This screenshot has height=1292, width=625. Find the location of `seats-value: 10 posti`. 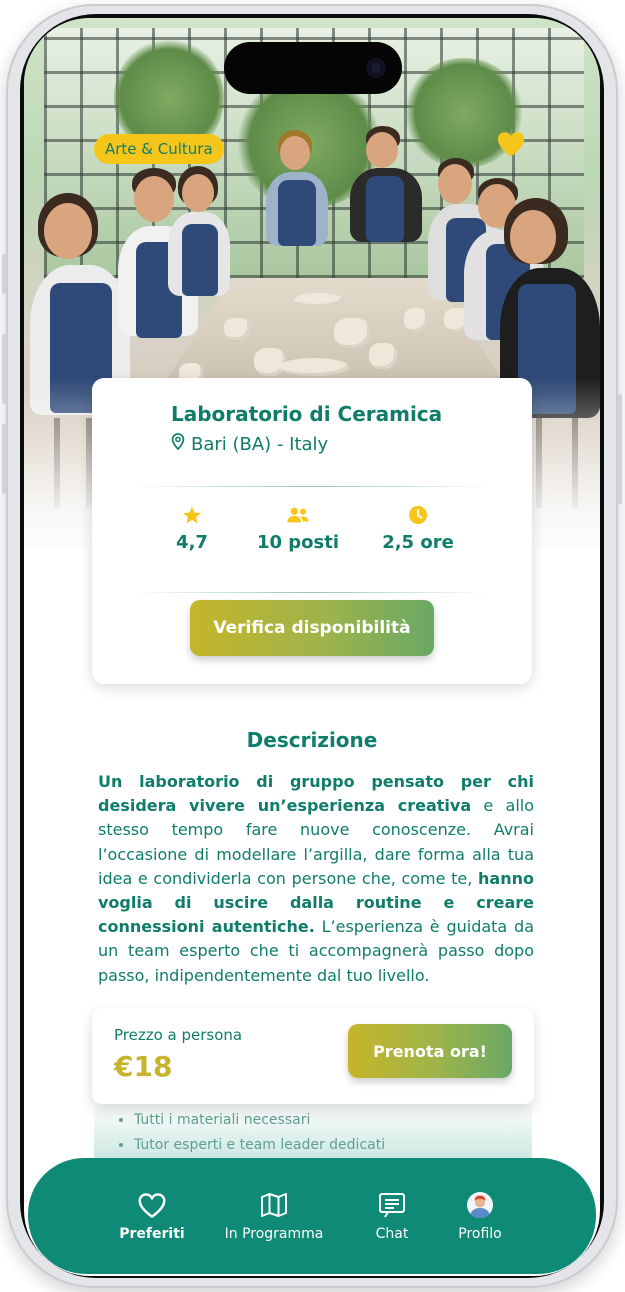

seats-value: 10 posti is located at coordinates (298, 542).